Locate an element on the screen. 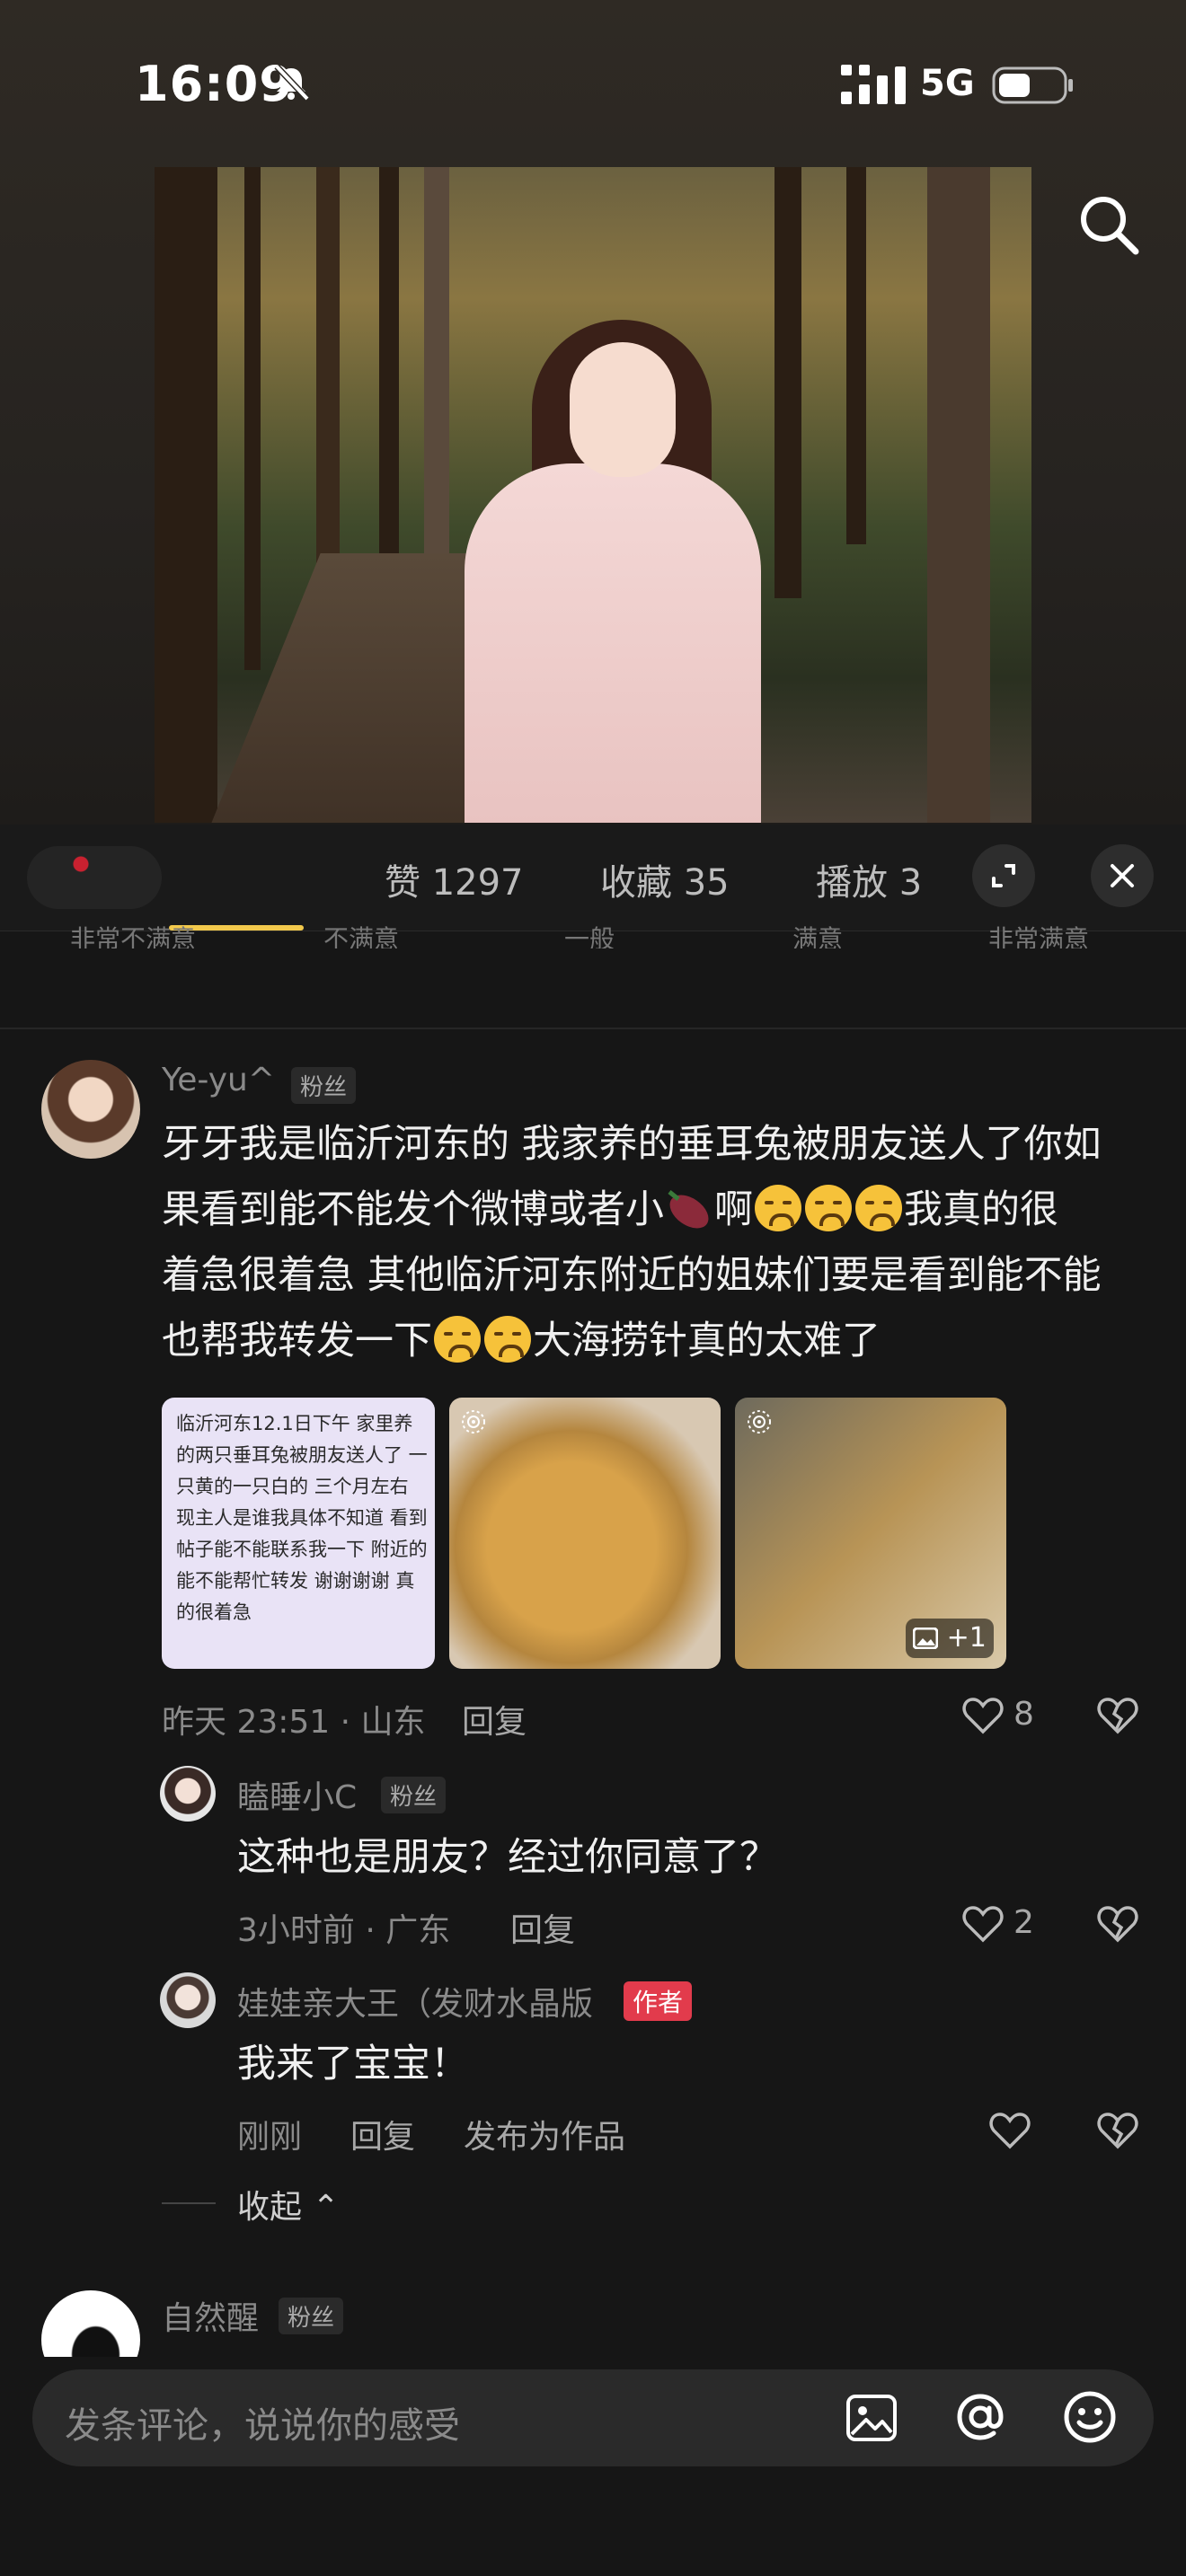 The height and width of the screenshot is (2576, 1186). signal-icon is located at coordinates (873, 84).